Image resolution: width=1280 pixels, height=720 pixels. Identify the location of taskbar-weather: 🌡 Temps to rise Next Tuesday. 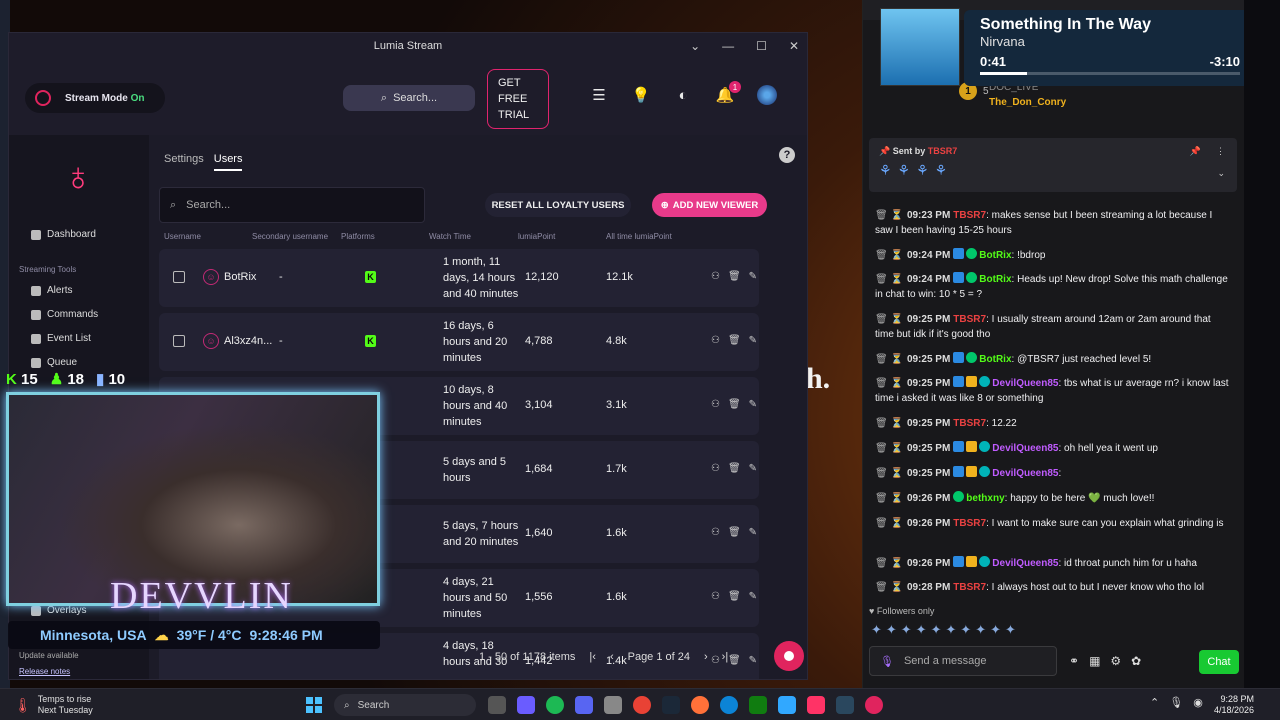
(53, 705).